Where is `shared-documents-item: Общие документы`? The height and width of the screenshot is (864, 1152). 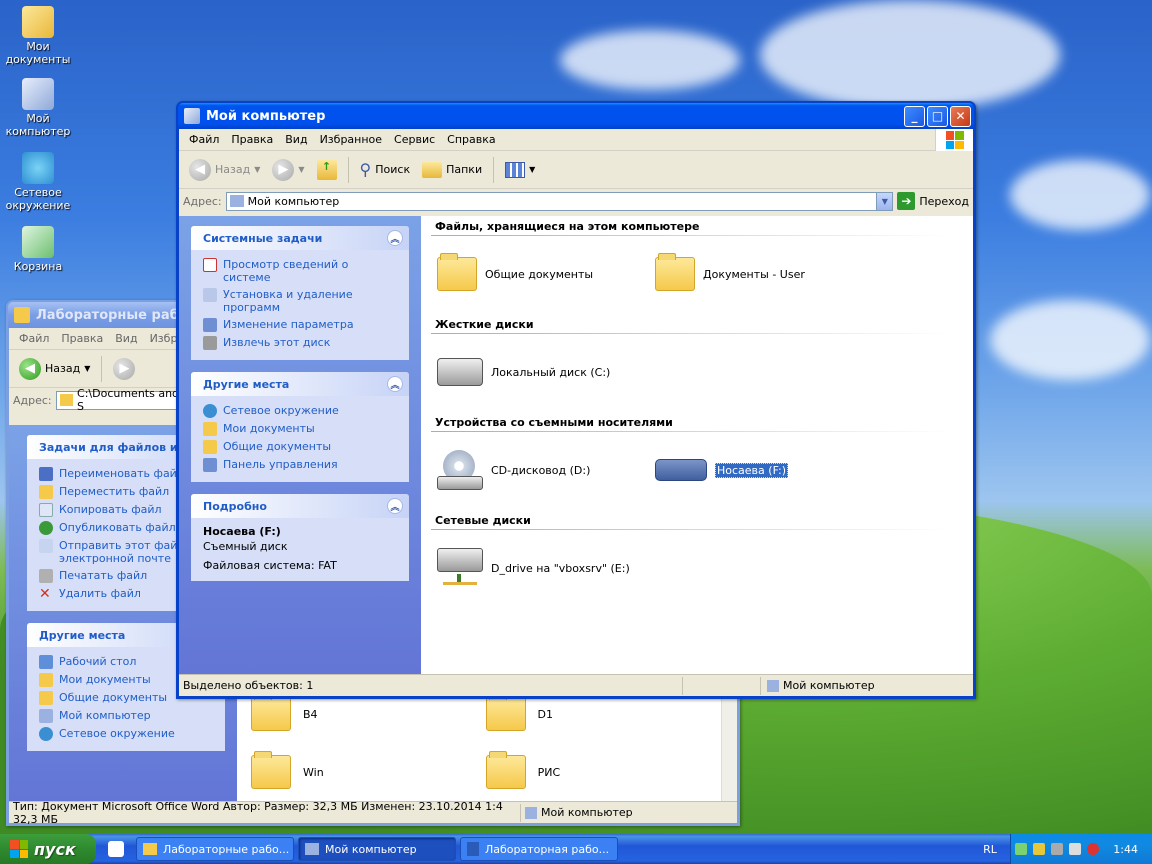 shared-documents-item: Общие документы is located at coordinates (530, 272).